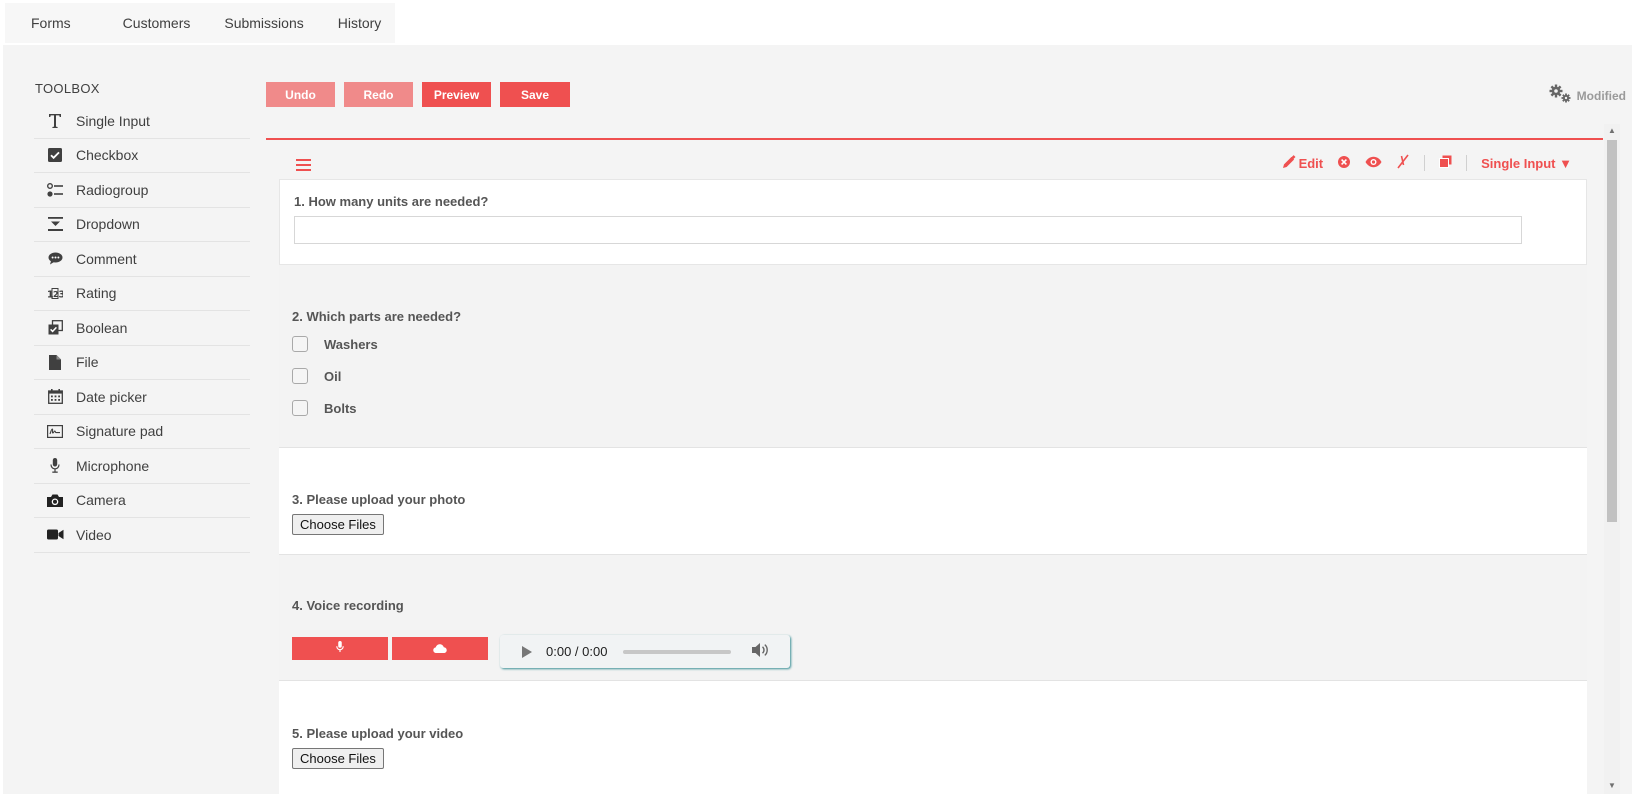  I want to click on video-icon, so click(55, 535).